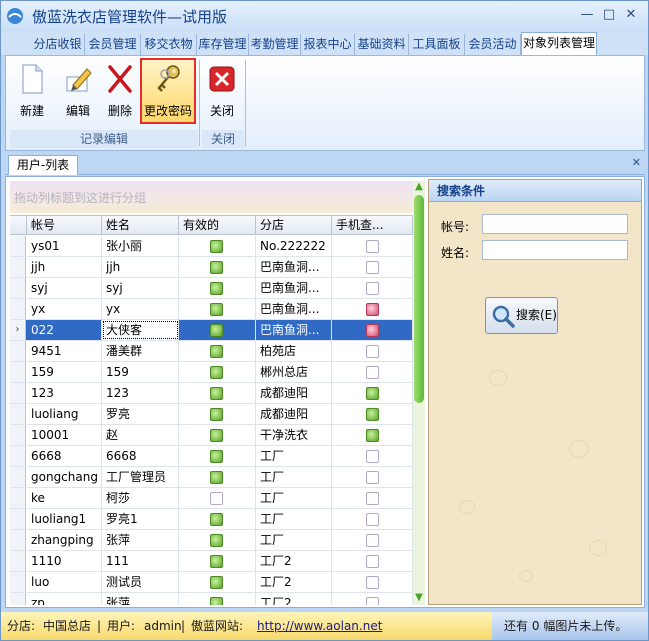 The image size is (649, 641). I want to click on cell-account: luoliang, so click(64, 414).